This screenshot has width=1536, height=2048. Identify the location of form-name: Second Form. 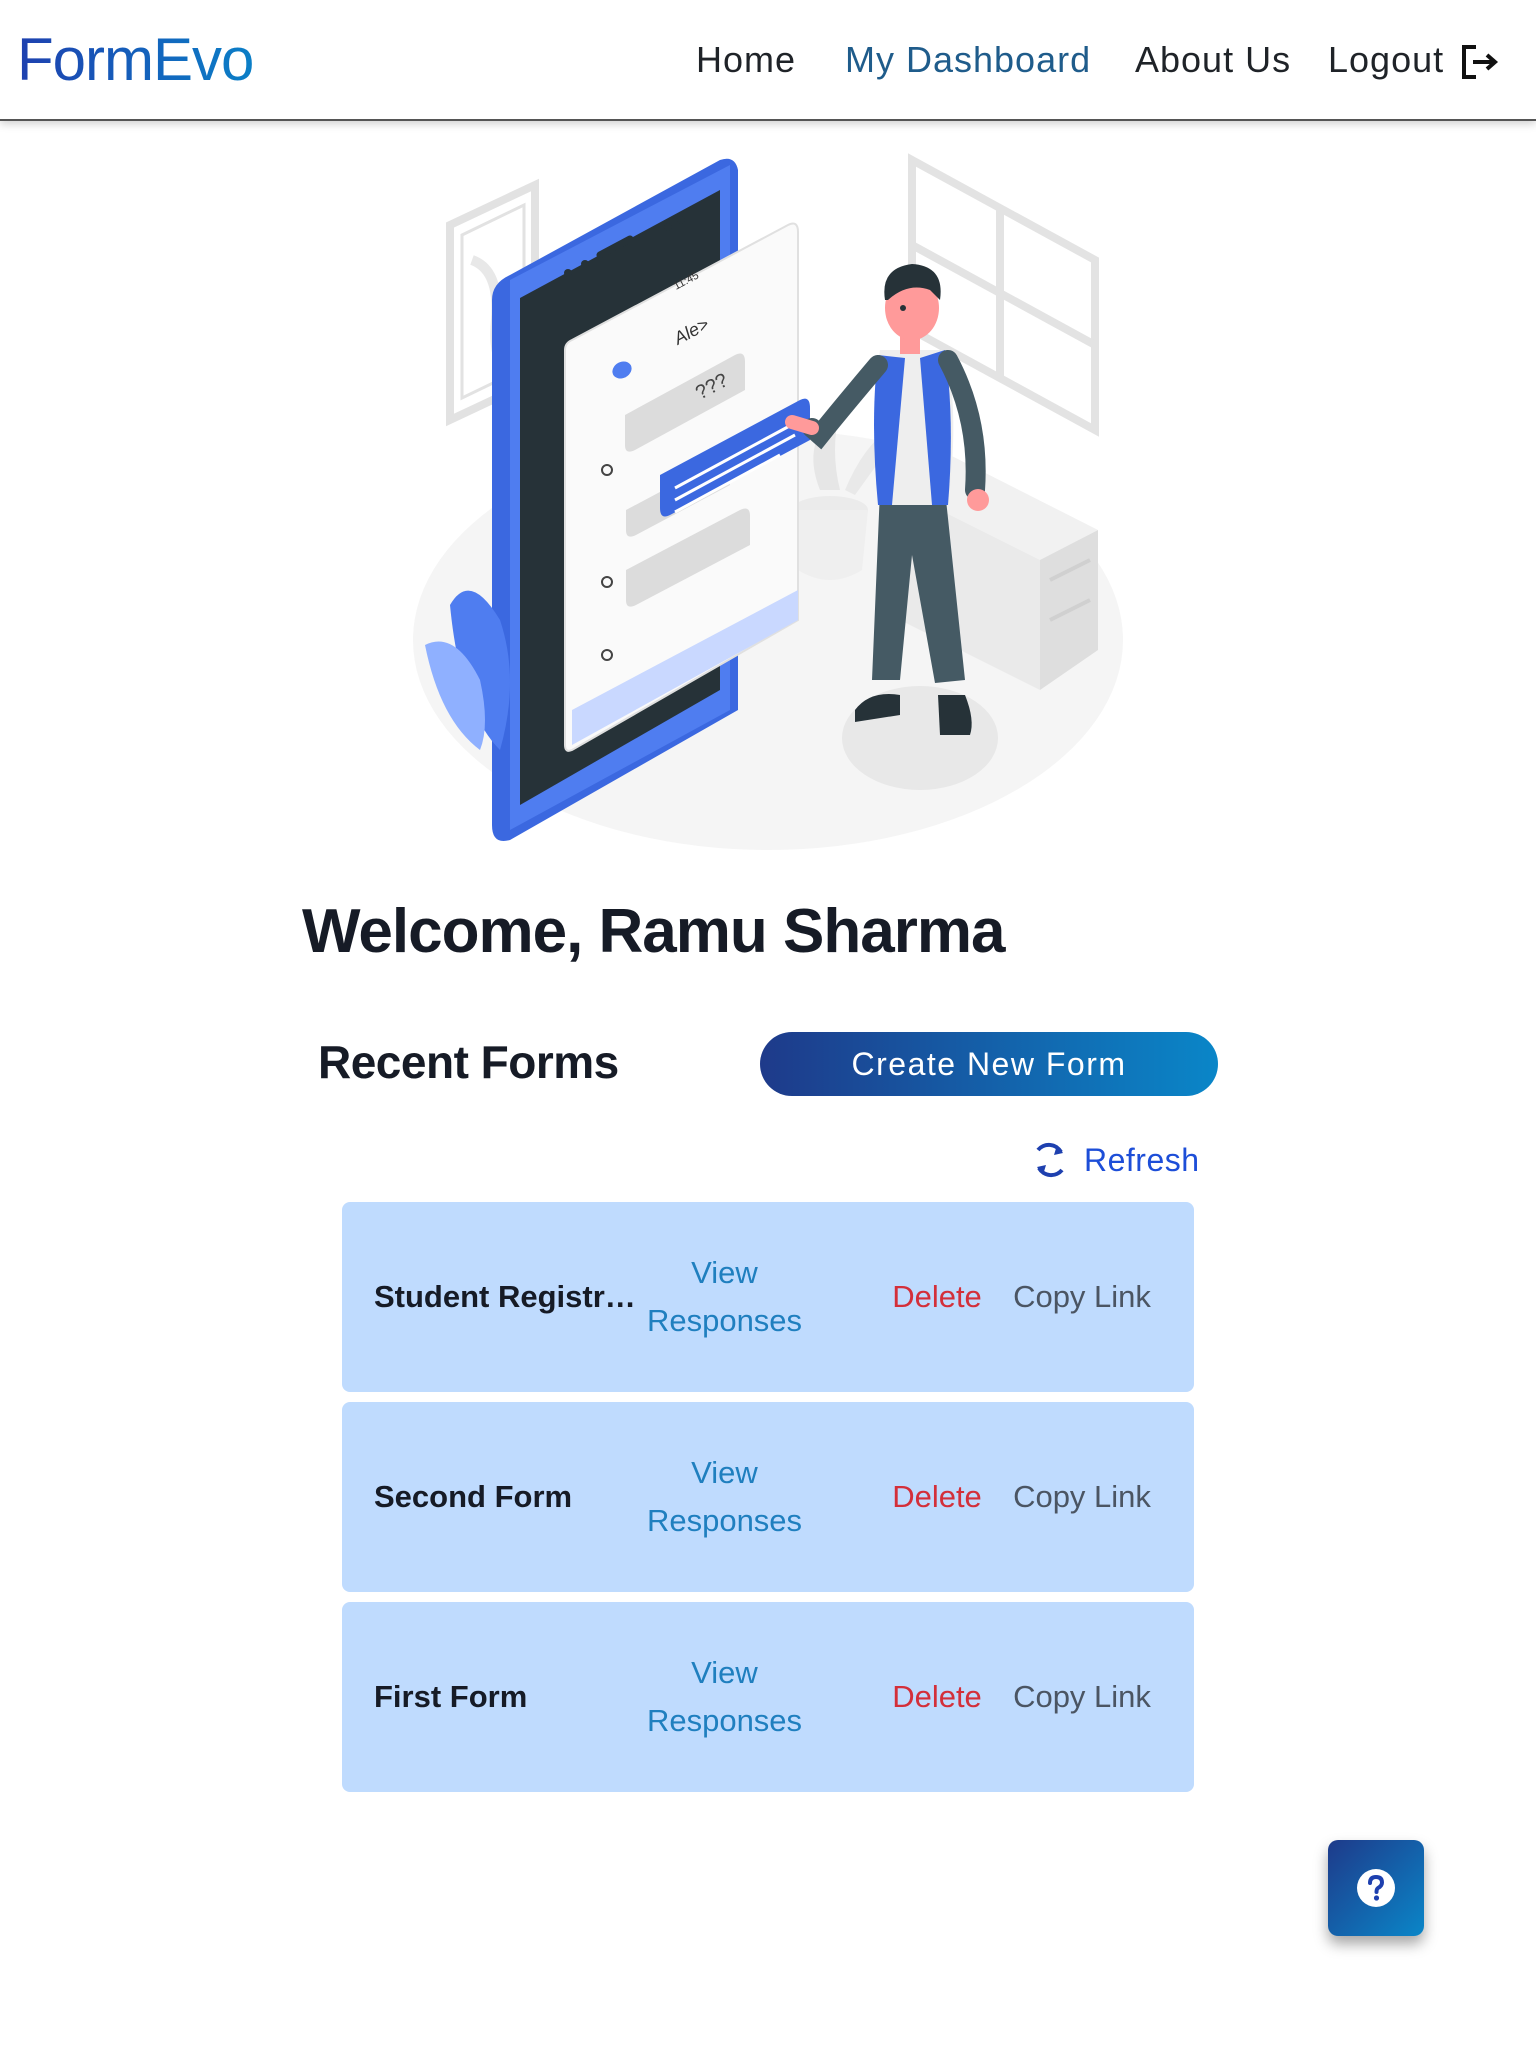
(473, 1496).